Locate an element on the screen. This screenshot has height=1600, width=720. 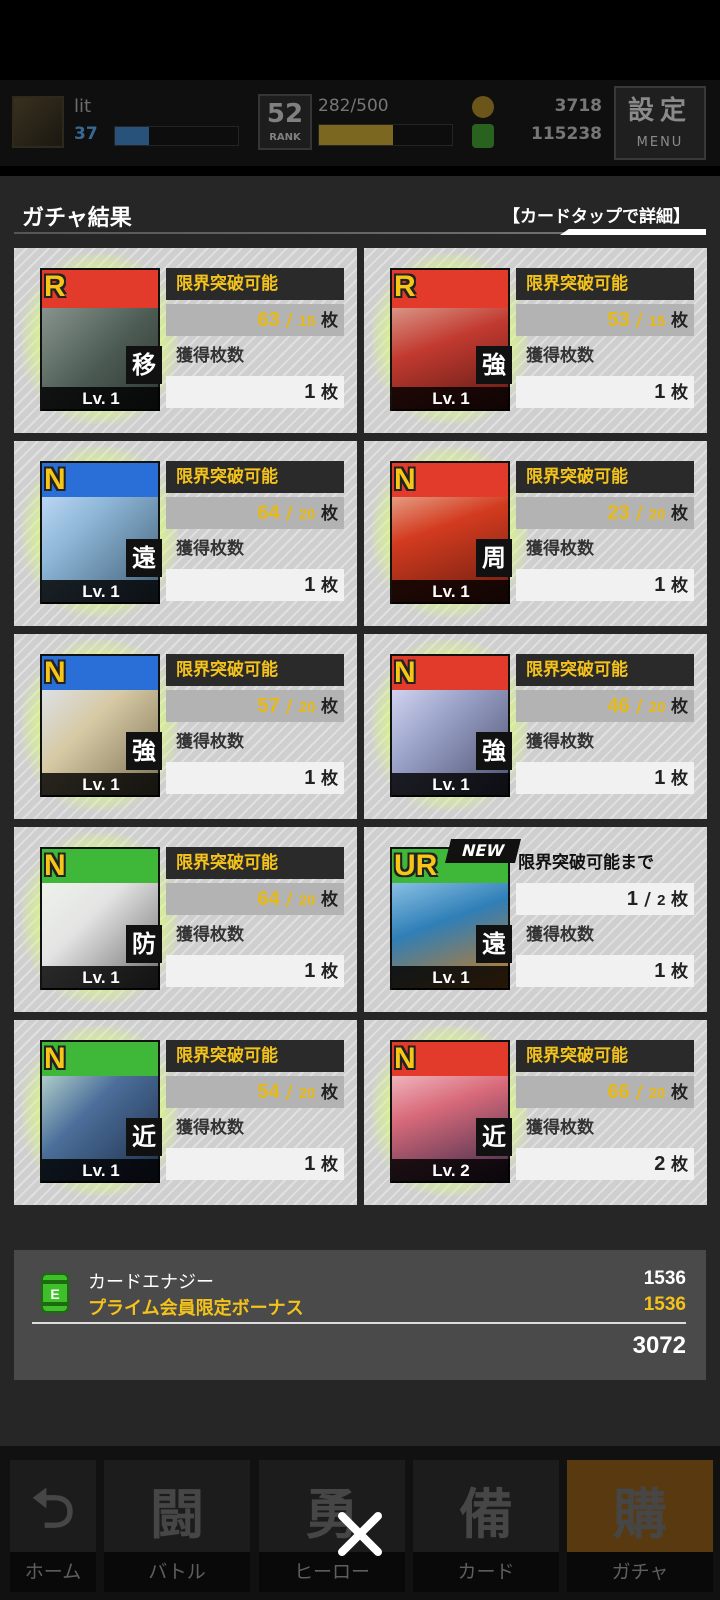
nav-label: ホーム is located at coordinates (53, 1572).